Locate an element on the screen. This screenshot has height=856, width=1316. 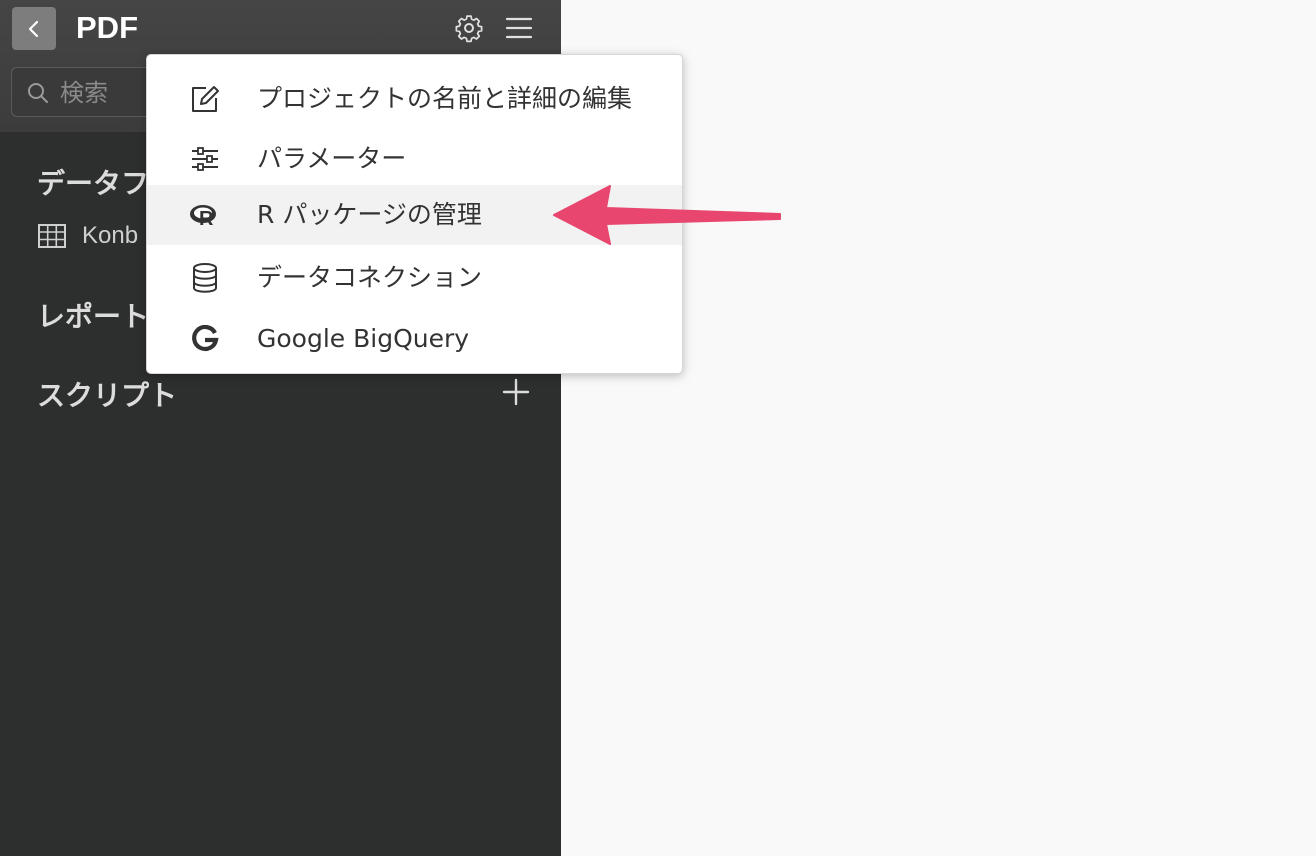
hamburger-icon is located at coordinates (519, 28).